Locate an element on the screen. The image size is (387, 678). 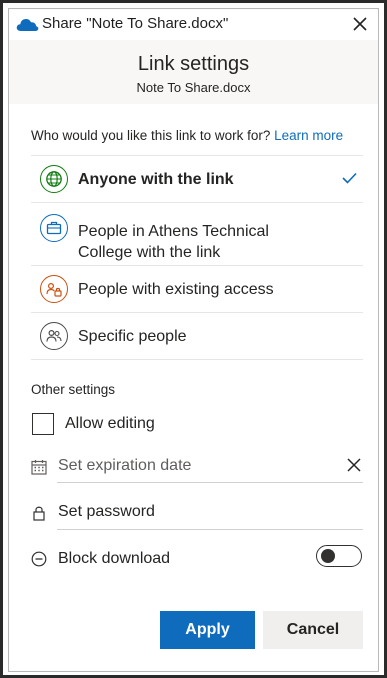
option-specific-people: Specific people is located at coordinates (197, 336).